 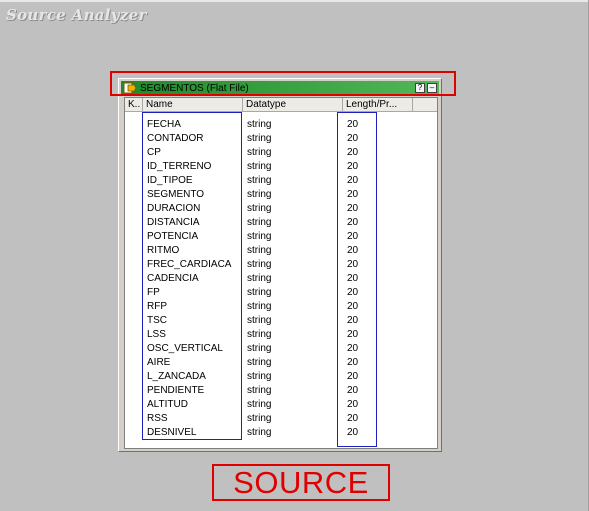 What do you see at coordinates (281, 391) in the screenshot?
I see `table-row: PENDIENTE string 20` at bounding box center [281, 391].